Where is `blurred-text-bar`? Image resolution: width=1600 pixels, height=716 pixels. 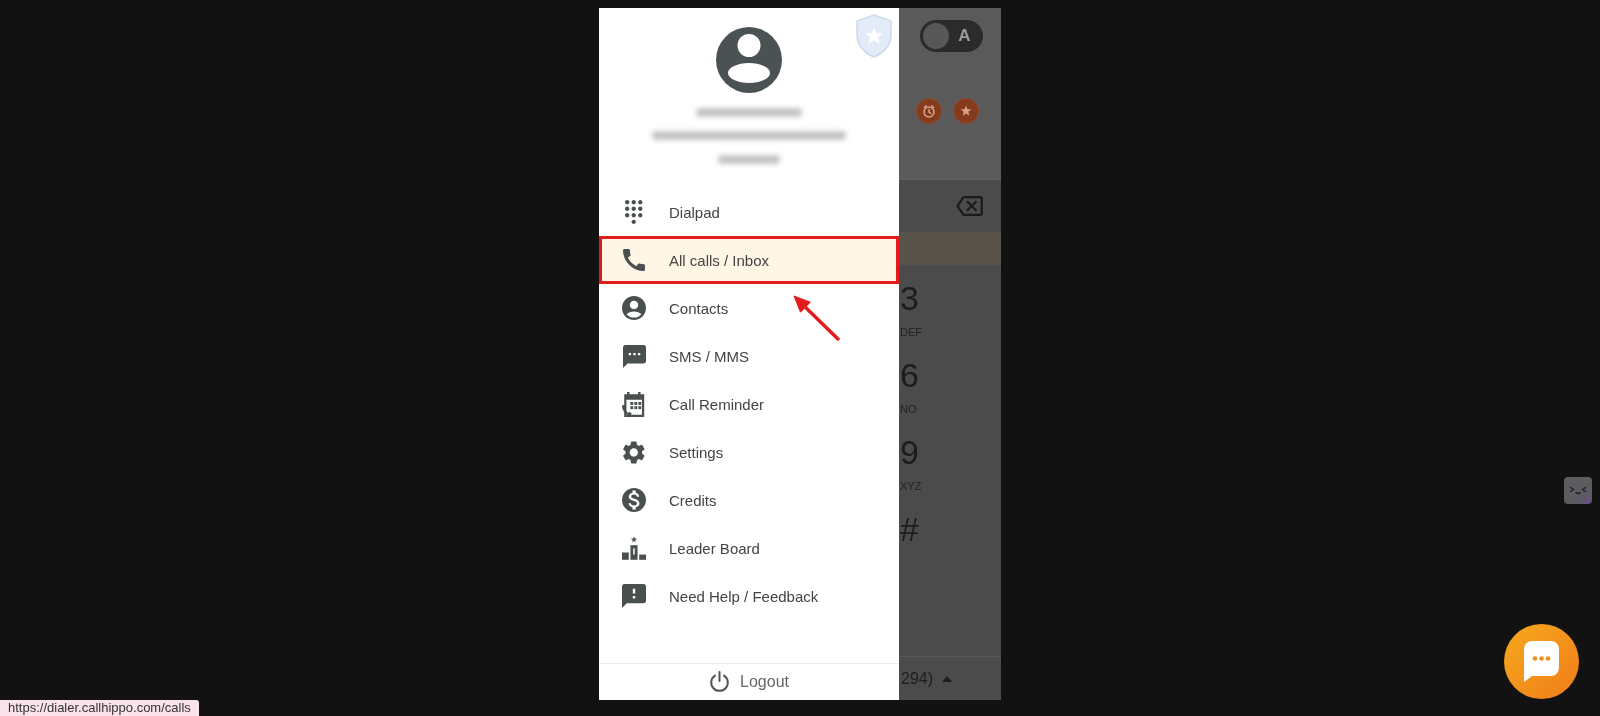
blurred-text-bar is located at coordinates (749, 159).